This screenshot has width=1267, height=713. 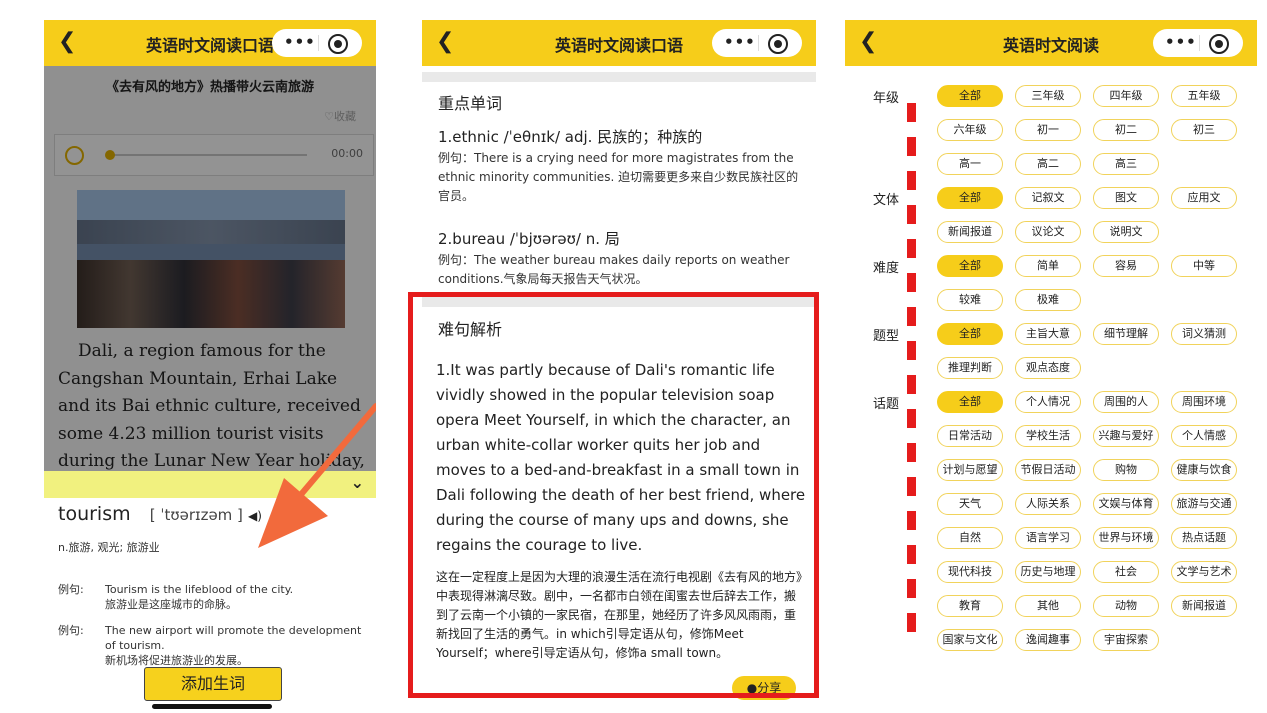 I want to click on filter-tag: 热点话题, so click(x=1204, y=538).